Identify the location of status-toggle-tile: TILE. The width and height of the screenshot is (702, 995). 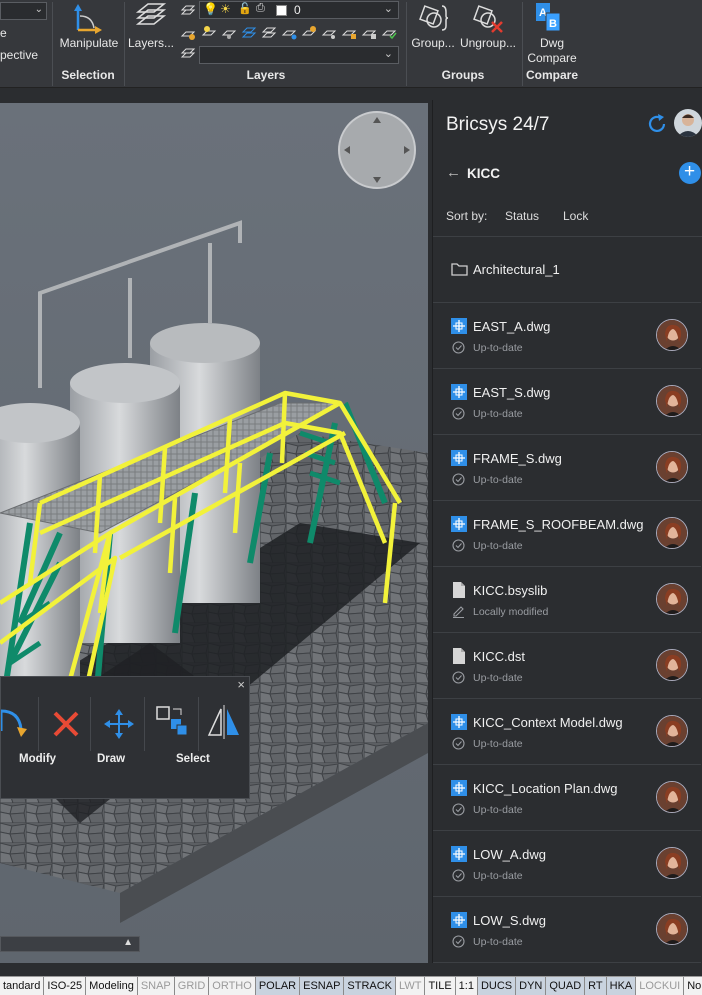
(440, 986).